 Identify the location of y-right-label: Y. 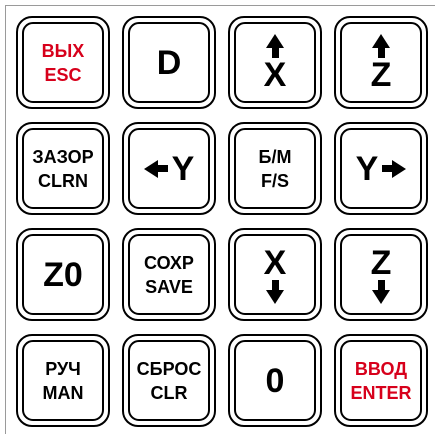
(367, 168).